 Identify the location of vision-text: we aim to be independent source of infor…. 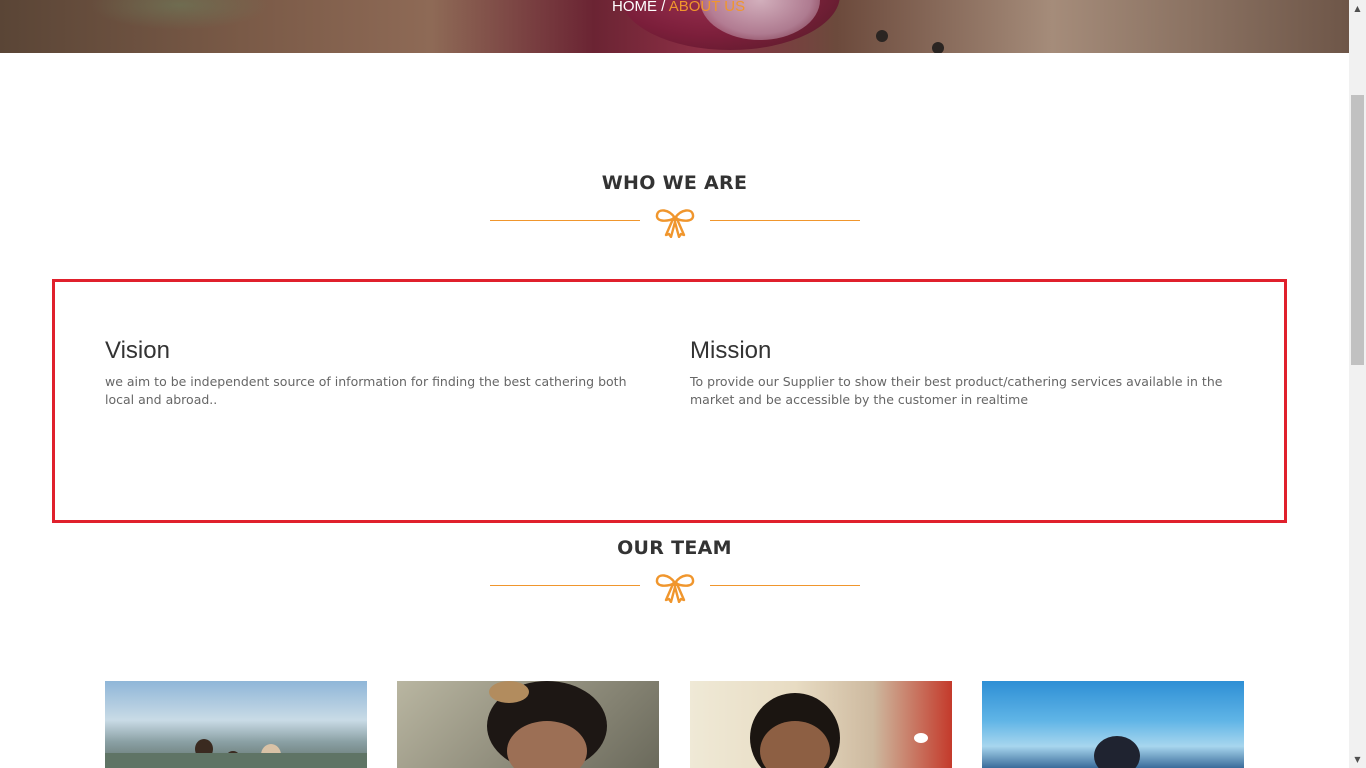
(366, 390).